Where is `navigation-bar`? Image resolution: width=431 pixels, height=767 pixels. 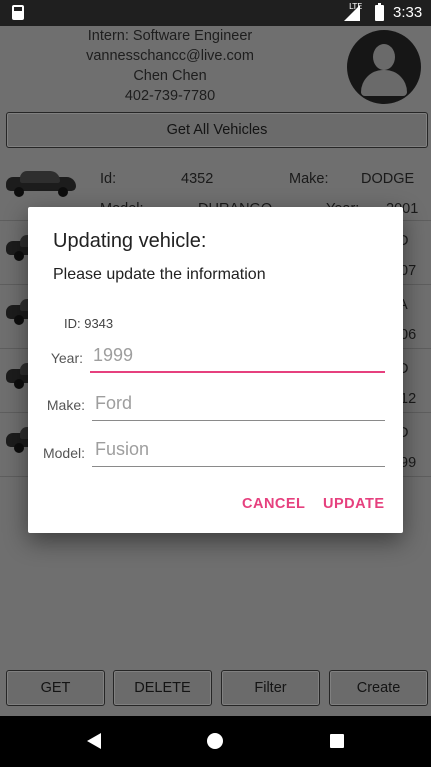
navigation-bar is located at coordinates (215, 741).